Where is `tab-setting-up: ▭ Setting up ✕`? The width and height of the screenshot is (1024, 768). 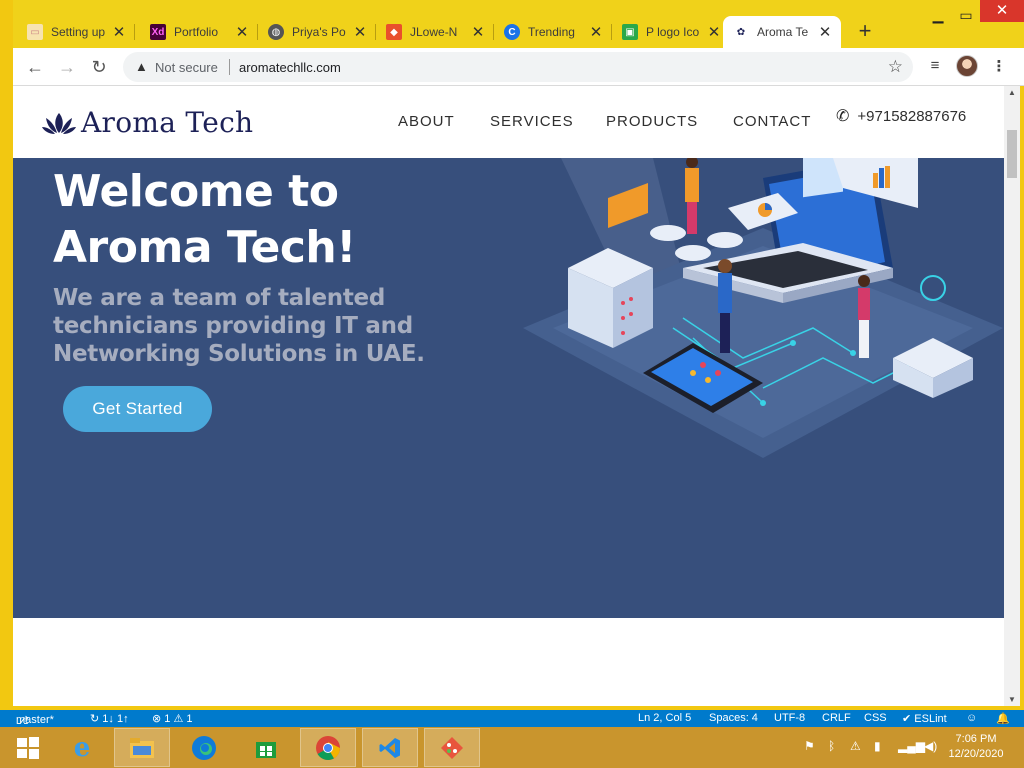 tab-setting-up: ▭ Setting up ✕ is located at coordinates (76, 32).